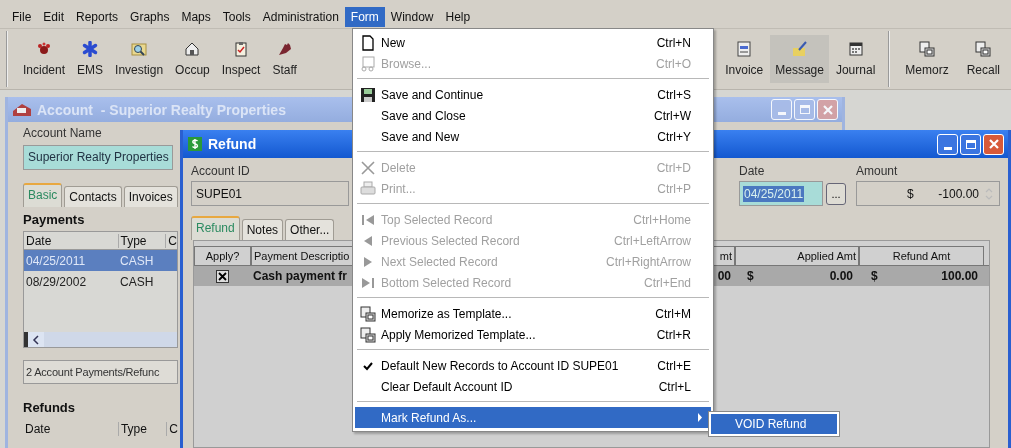 This screenshot has width=1011, height=448. I want to click on menu-bar-item: Edit, so click(54, 17).